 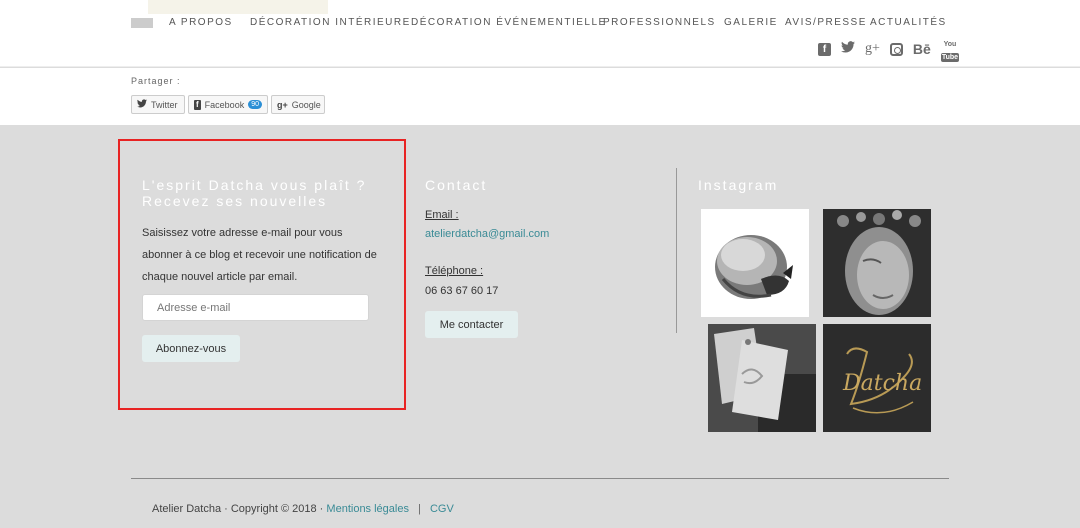 What do you see at coordinates (306, 104) in the screenshot?
I see `share-google-label: Google` at bounding box center [306, 104].